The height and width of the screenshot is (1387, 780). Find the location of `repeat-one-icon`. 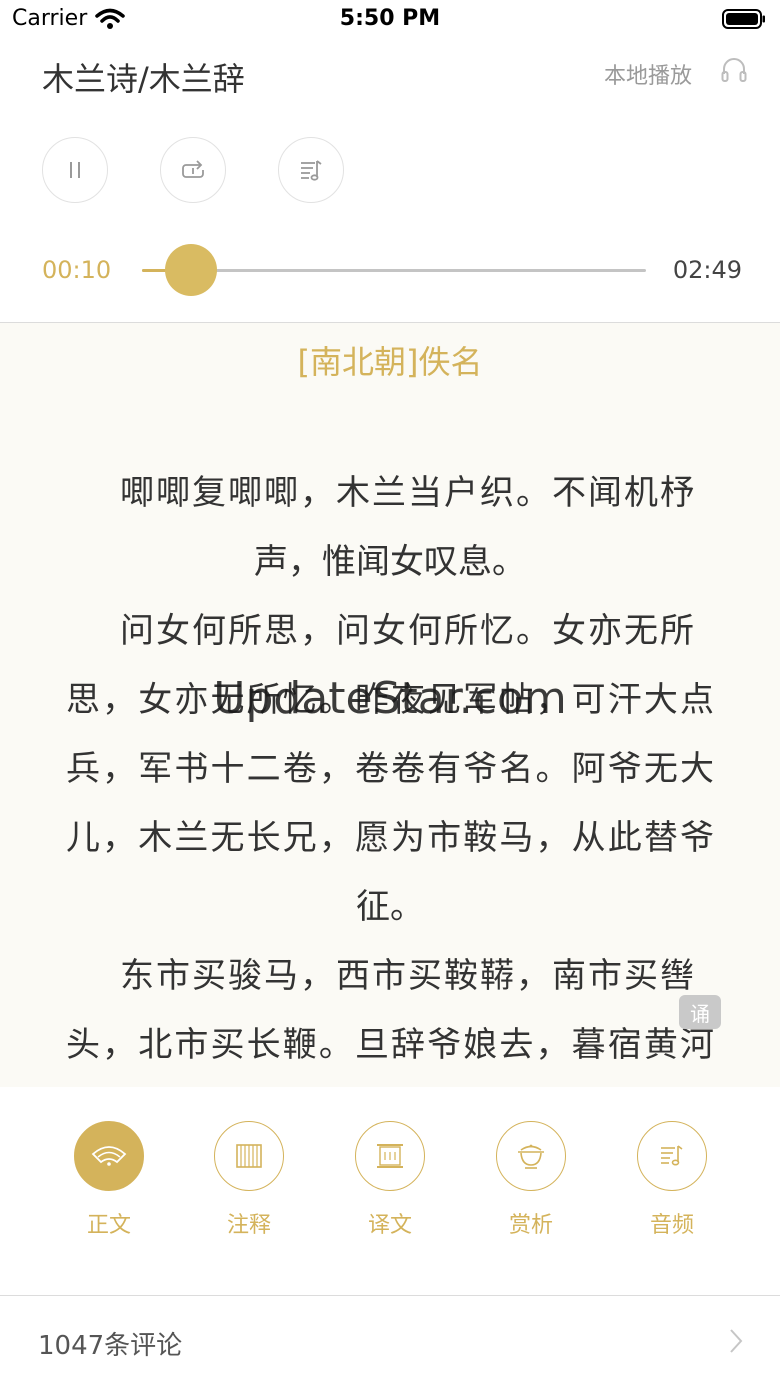

repeat-one-icon is located at coordinates (193, 169).